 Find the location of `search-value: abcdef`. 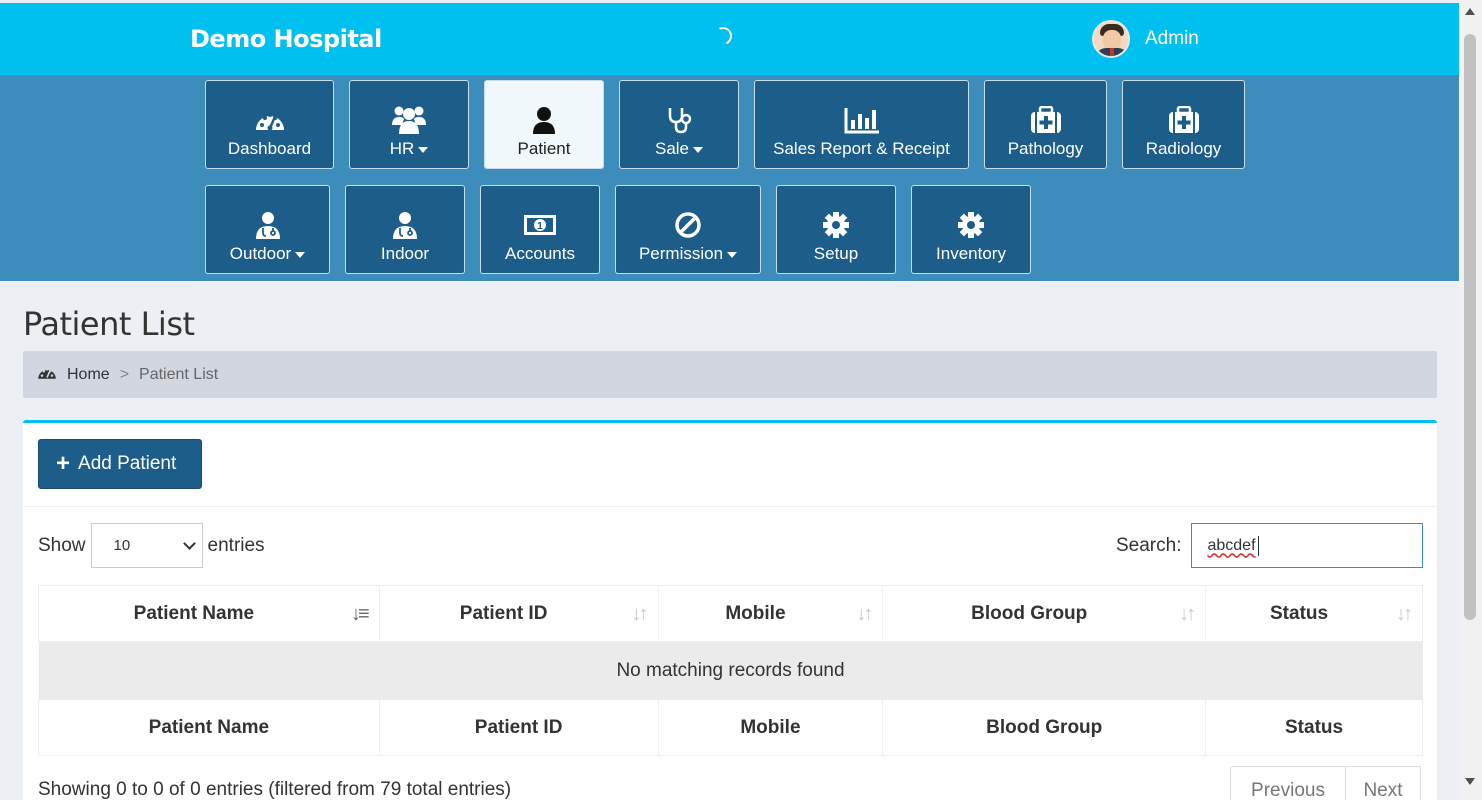

search-value: abcdef is located at coordinates (1231, 545).